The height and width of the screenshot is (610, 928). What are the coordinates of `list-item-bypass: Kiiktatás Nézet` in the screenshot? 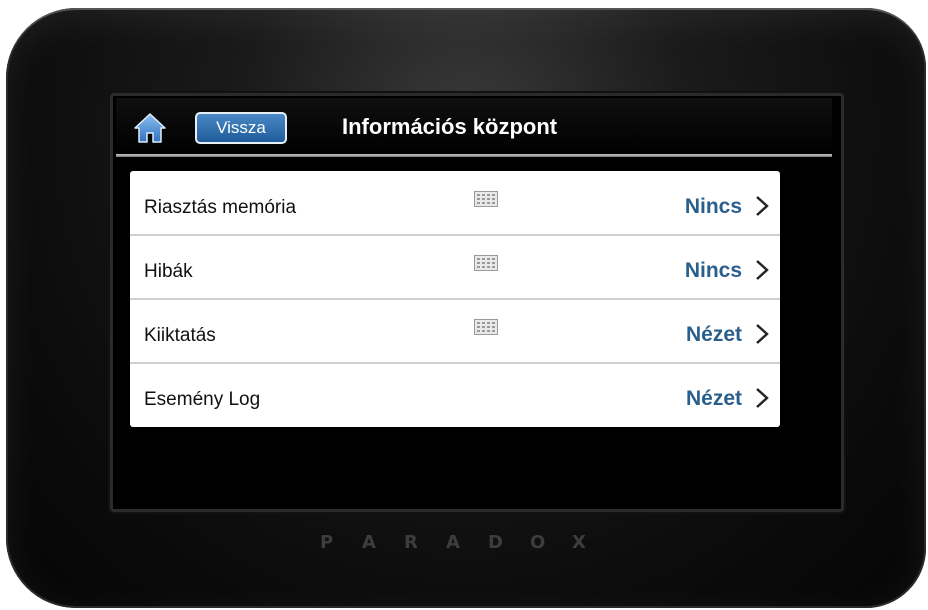 It's located at (455, 331).